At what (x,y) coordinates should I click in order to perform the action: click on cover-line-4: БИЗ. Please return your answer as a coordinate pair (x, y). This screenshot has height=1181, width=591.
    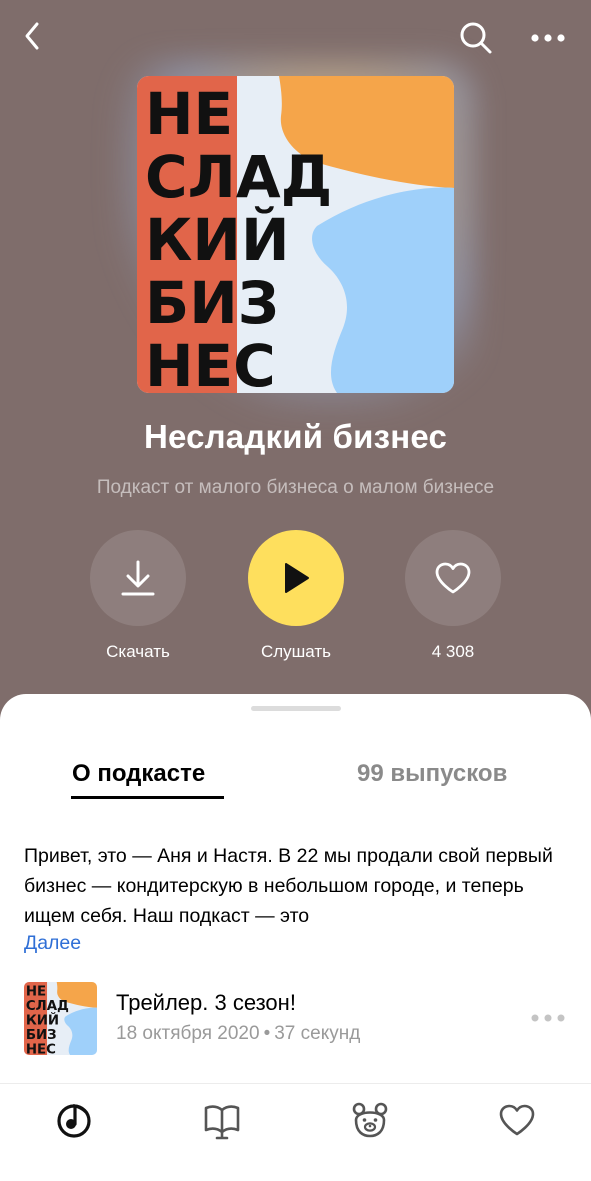
    Looking at the image, I should click on (212, 303).